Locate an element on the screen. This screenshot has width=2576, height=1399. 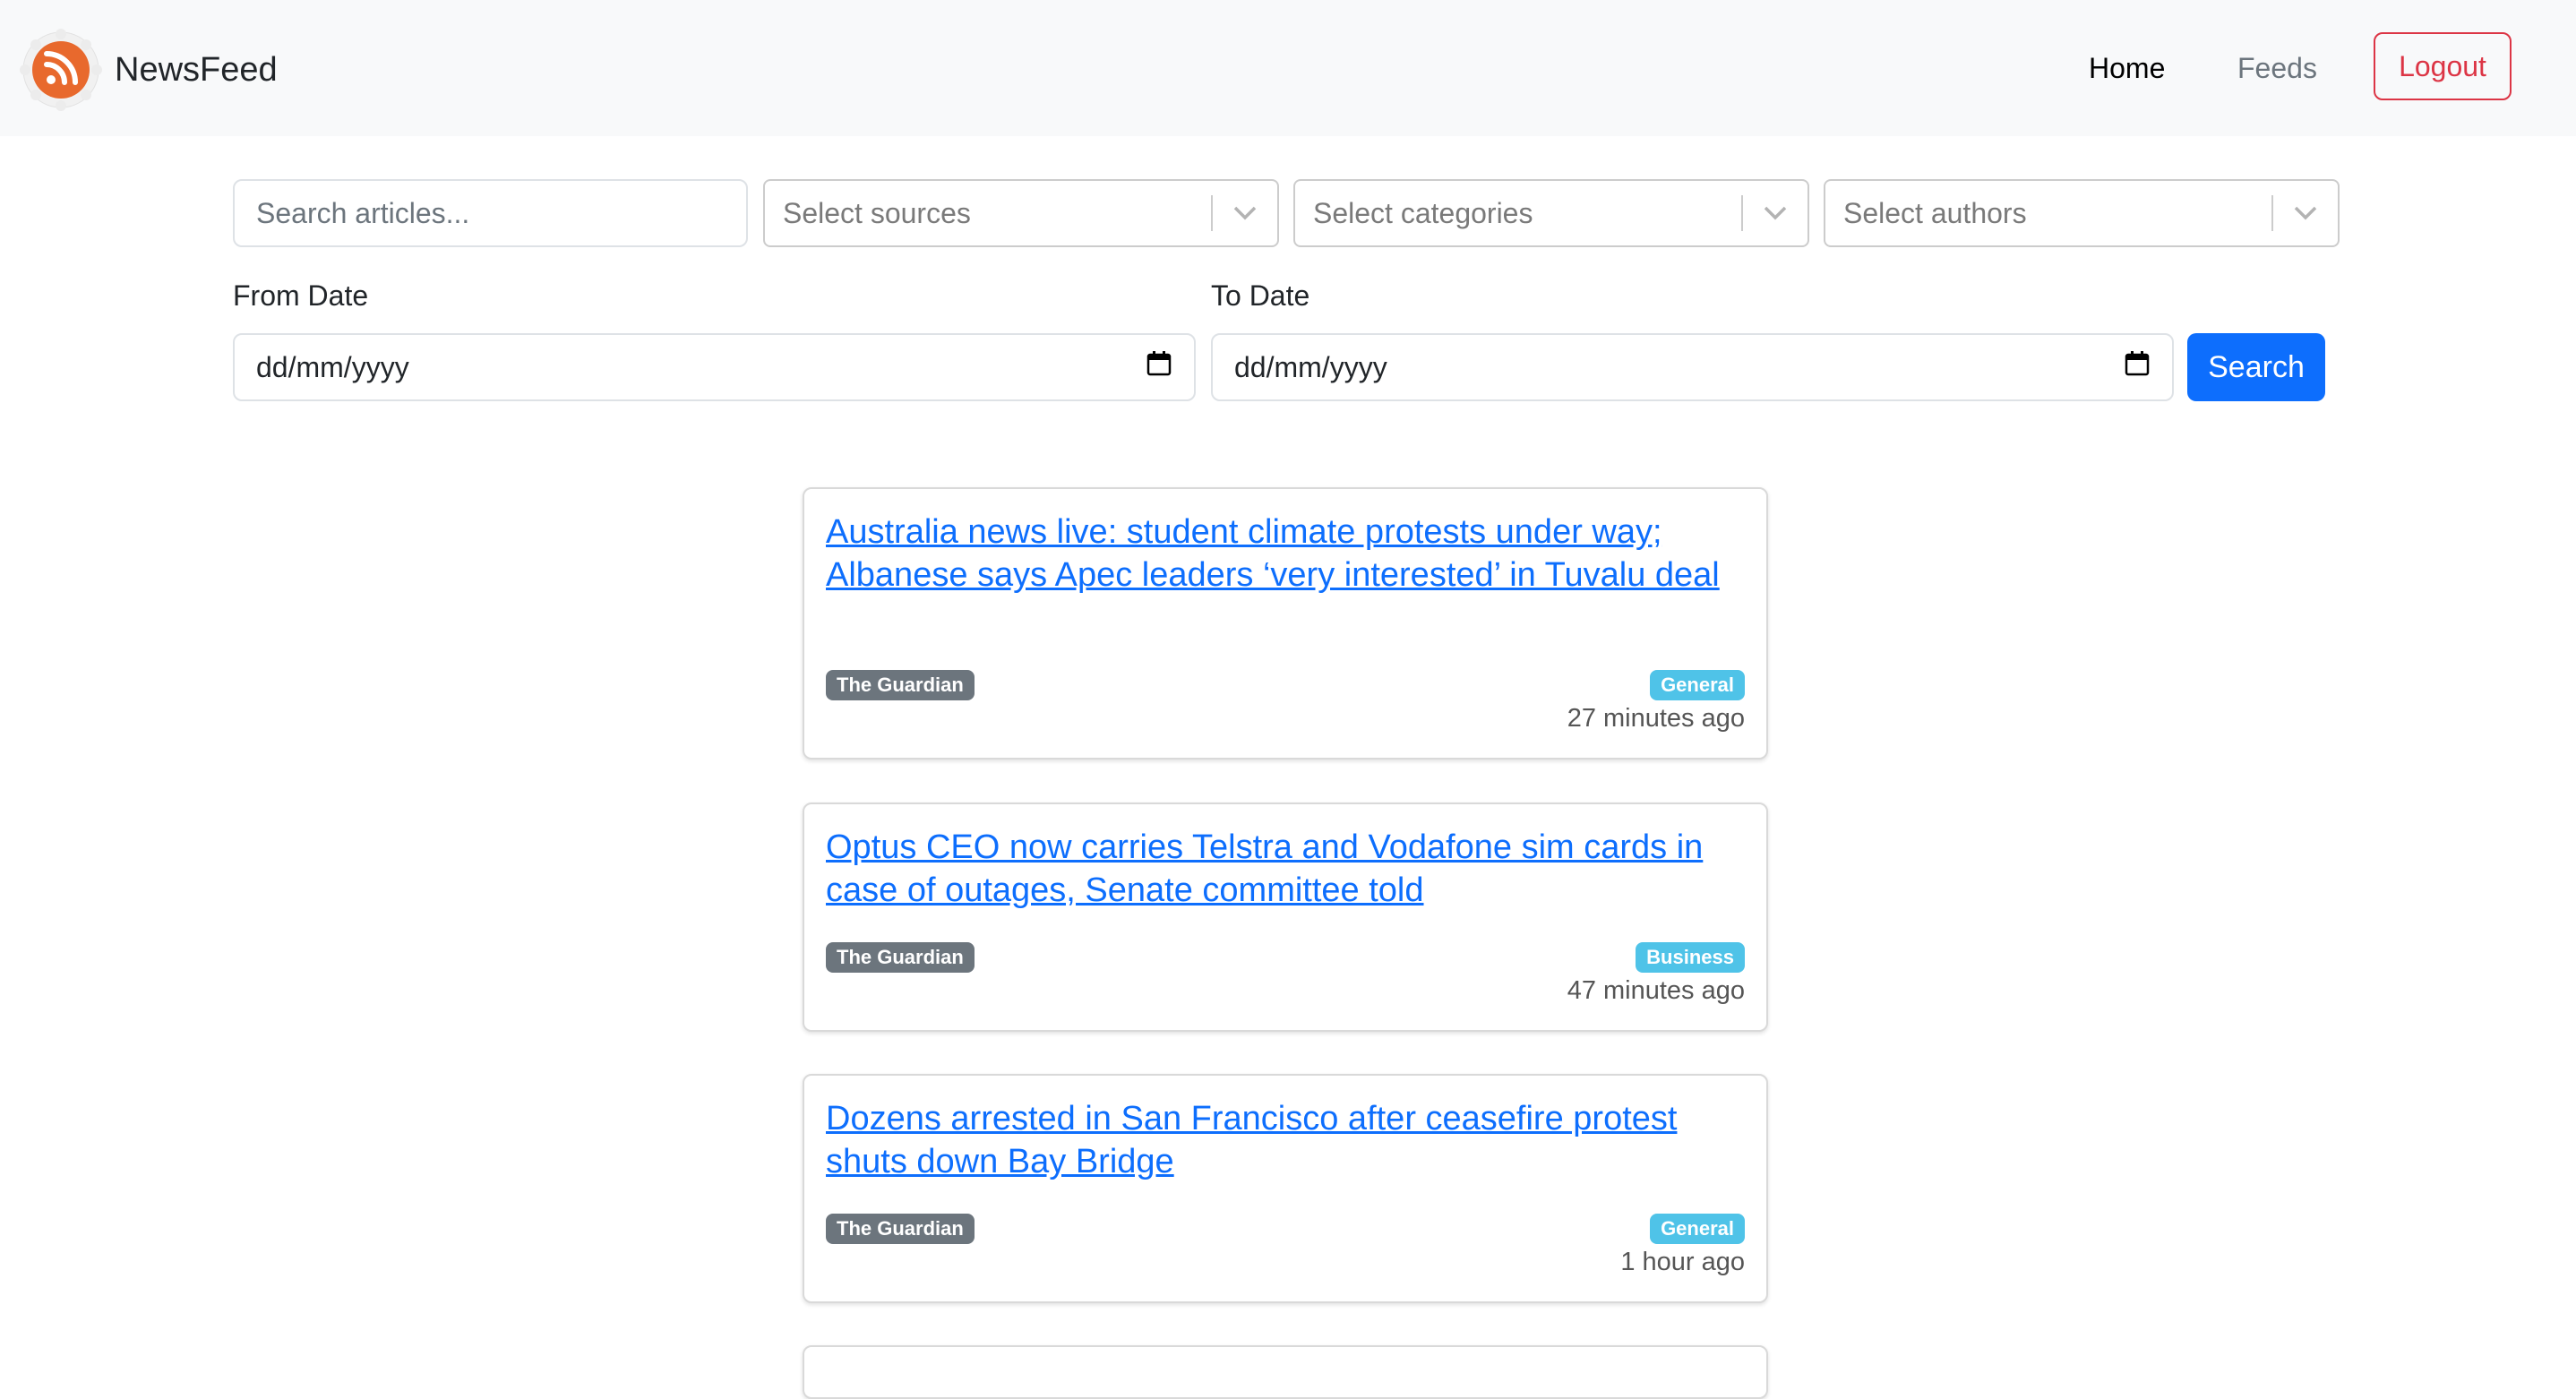
category-badge: Business is located at coordinates (1690, 957).